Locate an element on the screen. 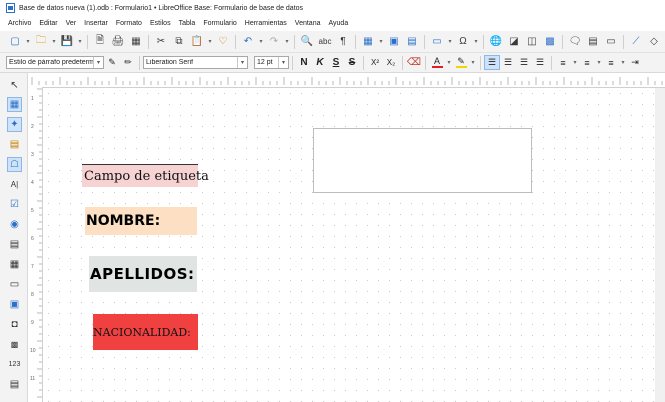 The image size is (665, 402). special-char-dropdown-icon: ▾ is located at coordinates (476, 42).